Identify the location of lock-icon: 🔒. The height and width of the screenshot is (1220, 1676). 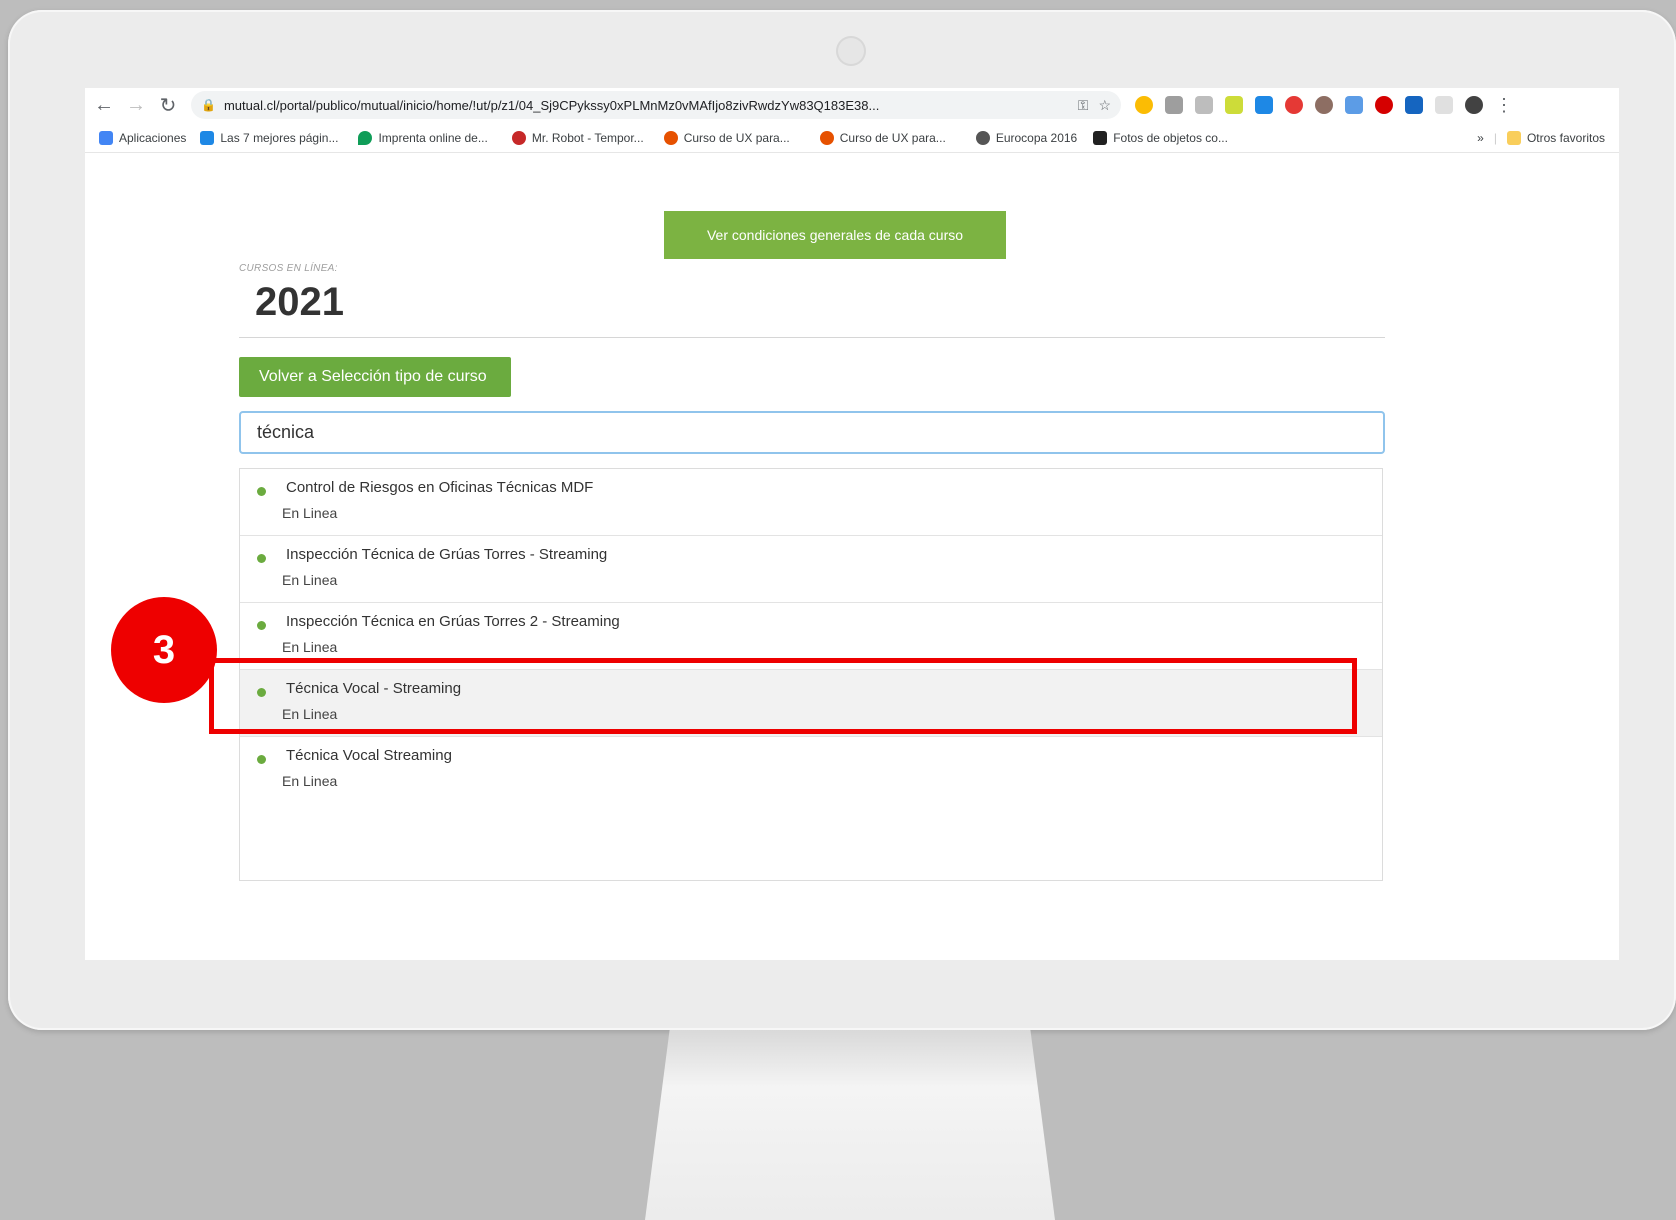
(208, 105).